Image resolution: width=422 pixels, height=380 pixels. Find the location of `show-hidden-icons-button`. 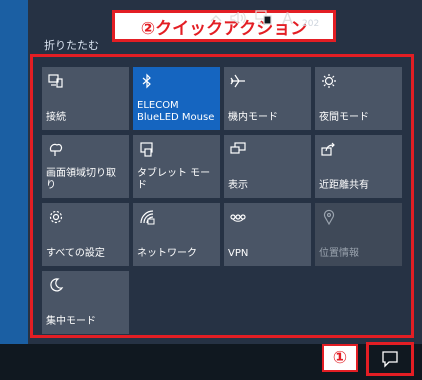

show-hidden-icons-button is located at coordinates (216, 18).